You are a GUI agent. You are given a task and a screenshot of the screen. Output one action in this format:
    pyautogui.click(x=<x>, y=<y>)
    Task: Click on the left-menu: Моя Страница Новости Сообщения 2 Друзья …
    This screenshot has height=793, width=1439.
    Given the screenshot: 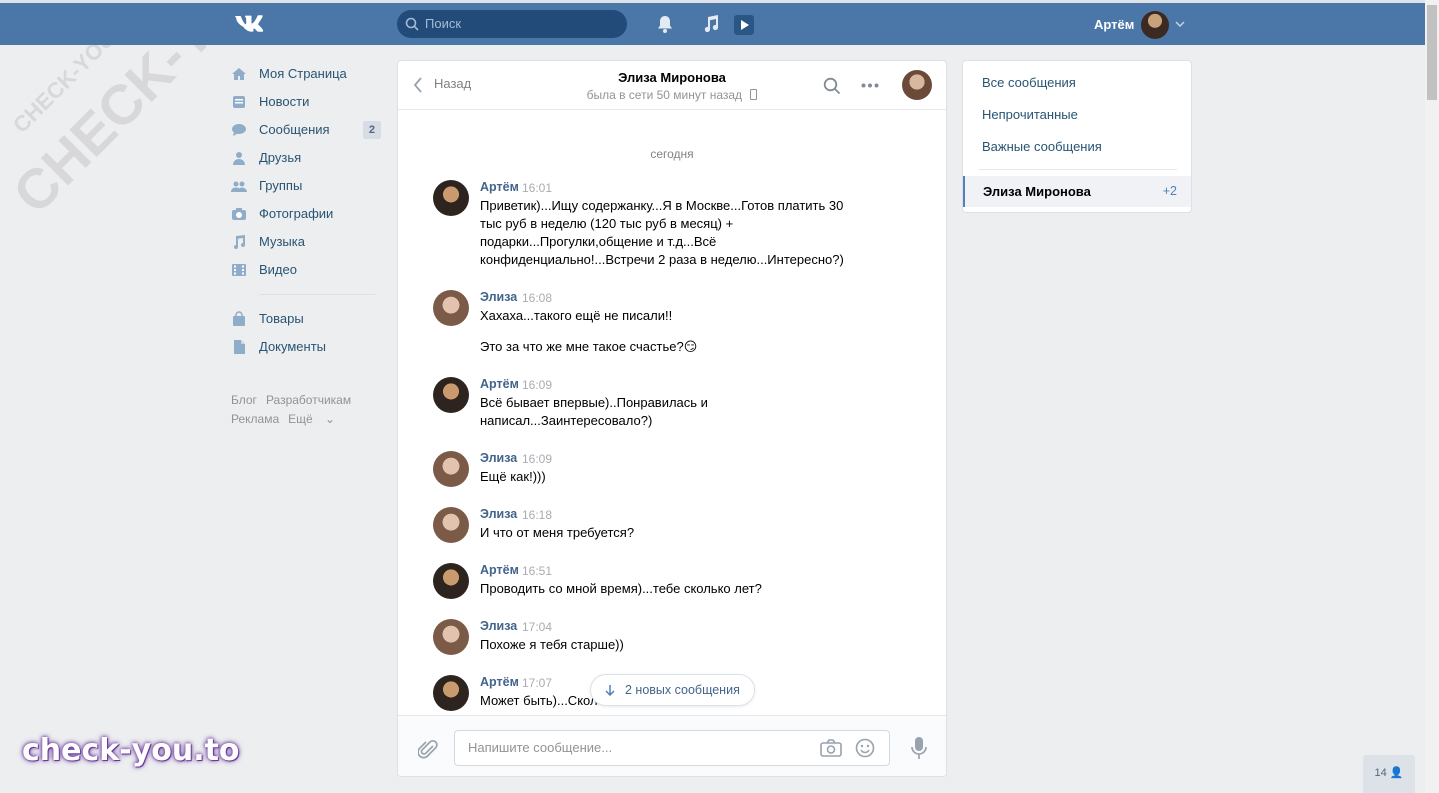 What is the action you would take?
    pyautogui.click(x=306, y=244)
    